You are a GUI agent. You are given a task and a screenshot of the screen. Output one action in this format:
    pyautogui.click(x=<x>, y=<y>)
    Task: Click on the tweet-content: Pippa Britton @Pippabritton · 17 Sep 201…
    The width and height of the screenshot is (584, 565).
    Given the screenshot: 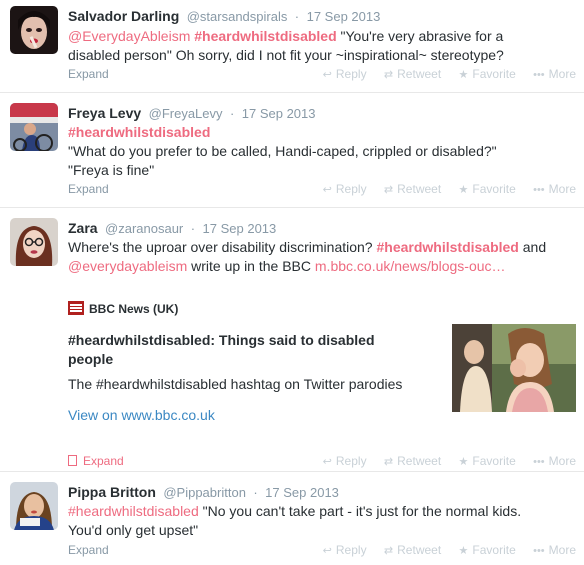 What is the action you would take?
    pyautogui.click(x=322, y=522)
    